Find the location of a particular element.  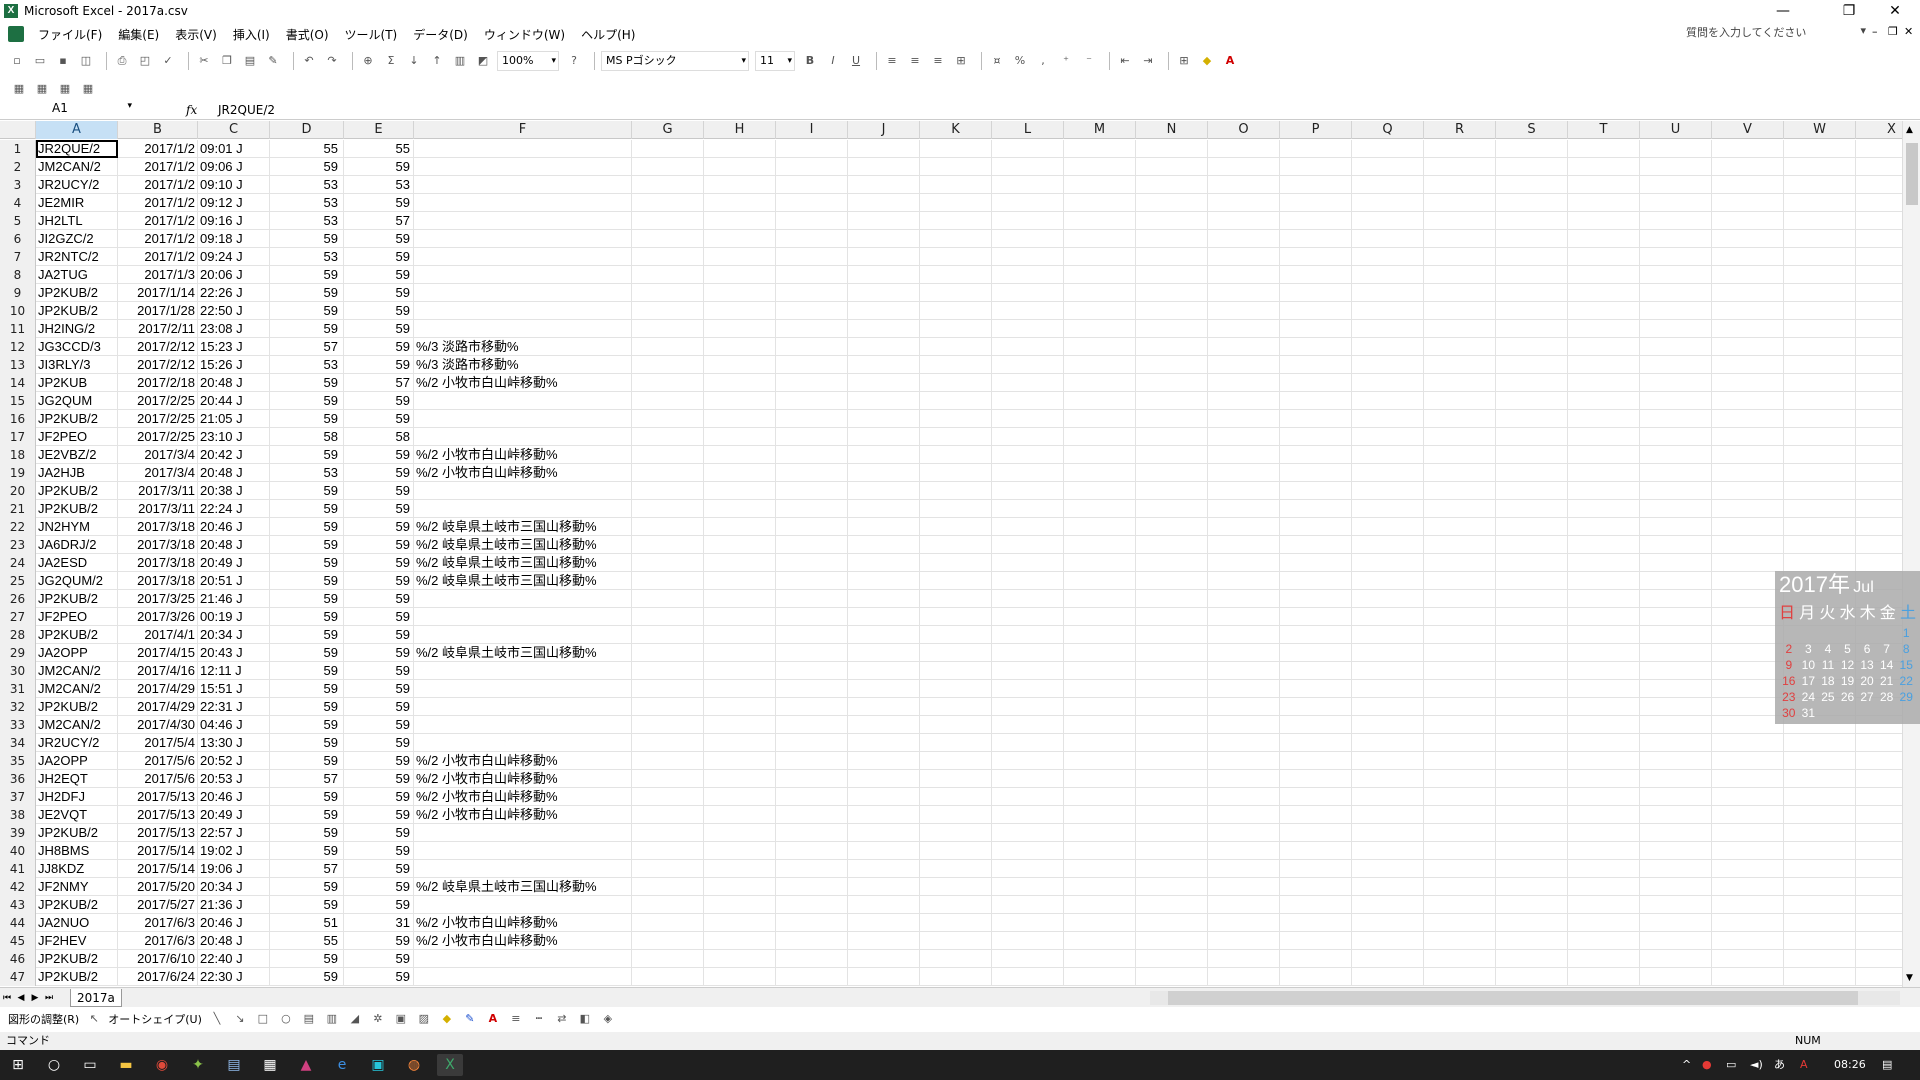

autoshape-button: オートシェイプ(U) is located at coordinates (155, 1019).